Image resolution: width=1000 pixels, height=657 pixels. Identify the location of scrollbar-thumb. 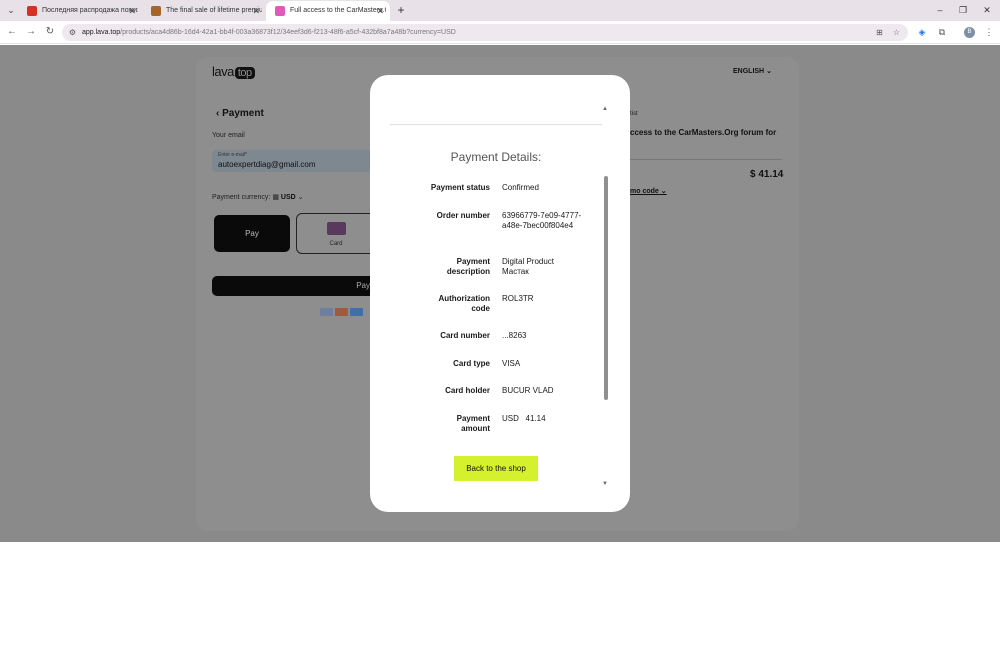
(606, 288).